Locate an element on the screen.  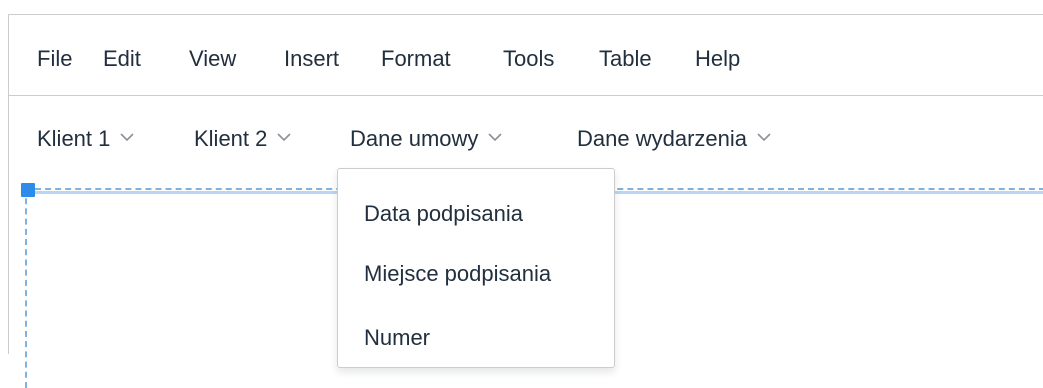
menu-file: File is located at coordinates (54, 59).